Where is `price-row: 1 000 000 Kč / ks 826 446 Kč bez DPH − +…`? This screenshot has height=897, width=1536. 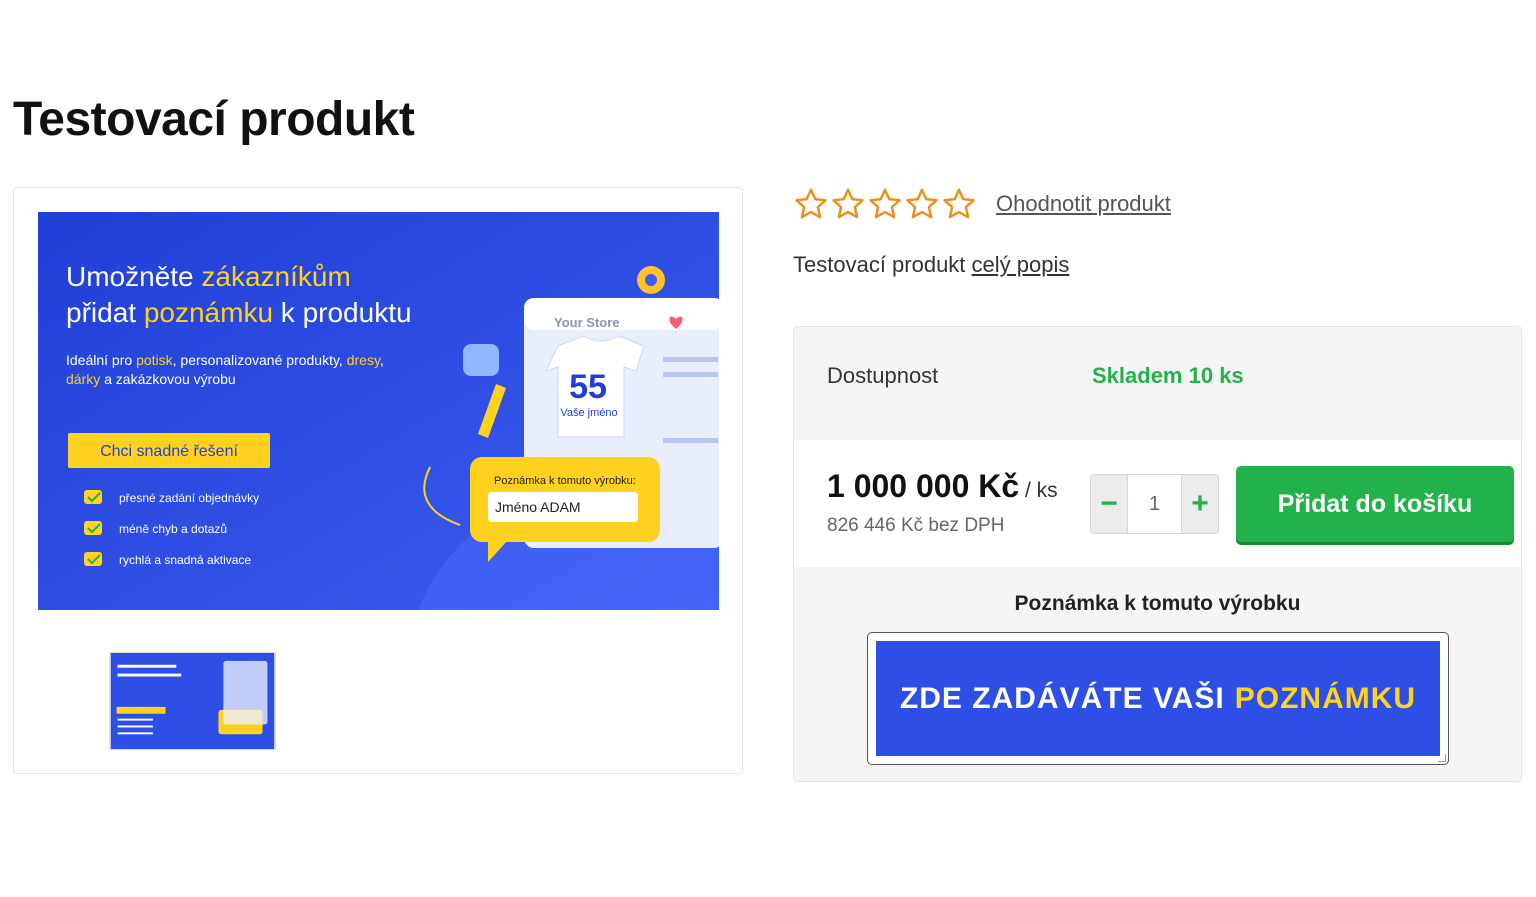 price-row: 1 000 000 Kč / ks 826 446 Kč bez DPH − +… is located at coordinates (1157, 503).